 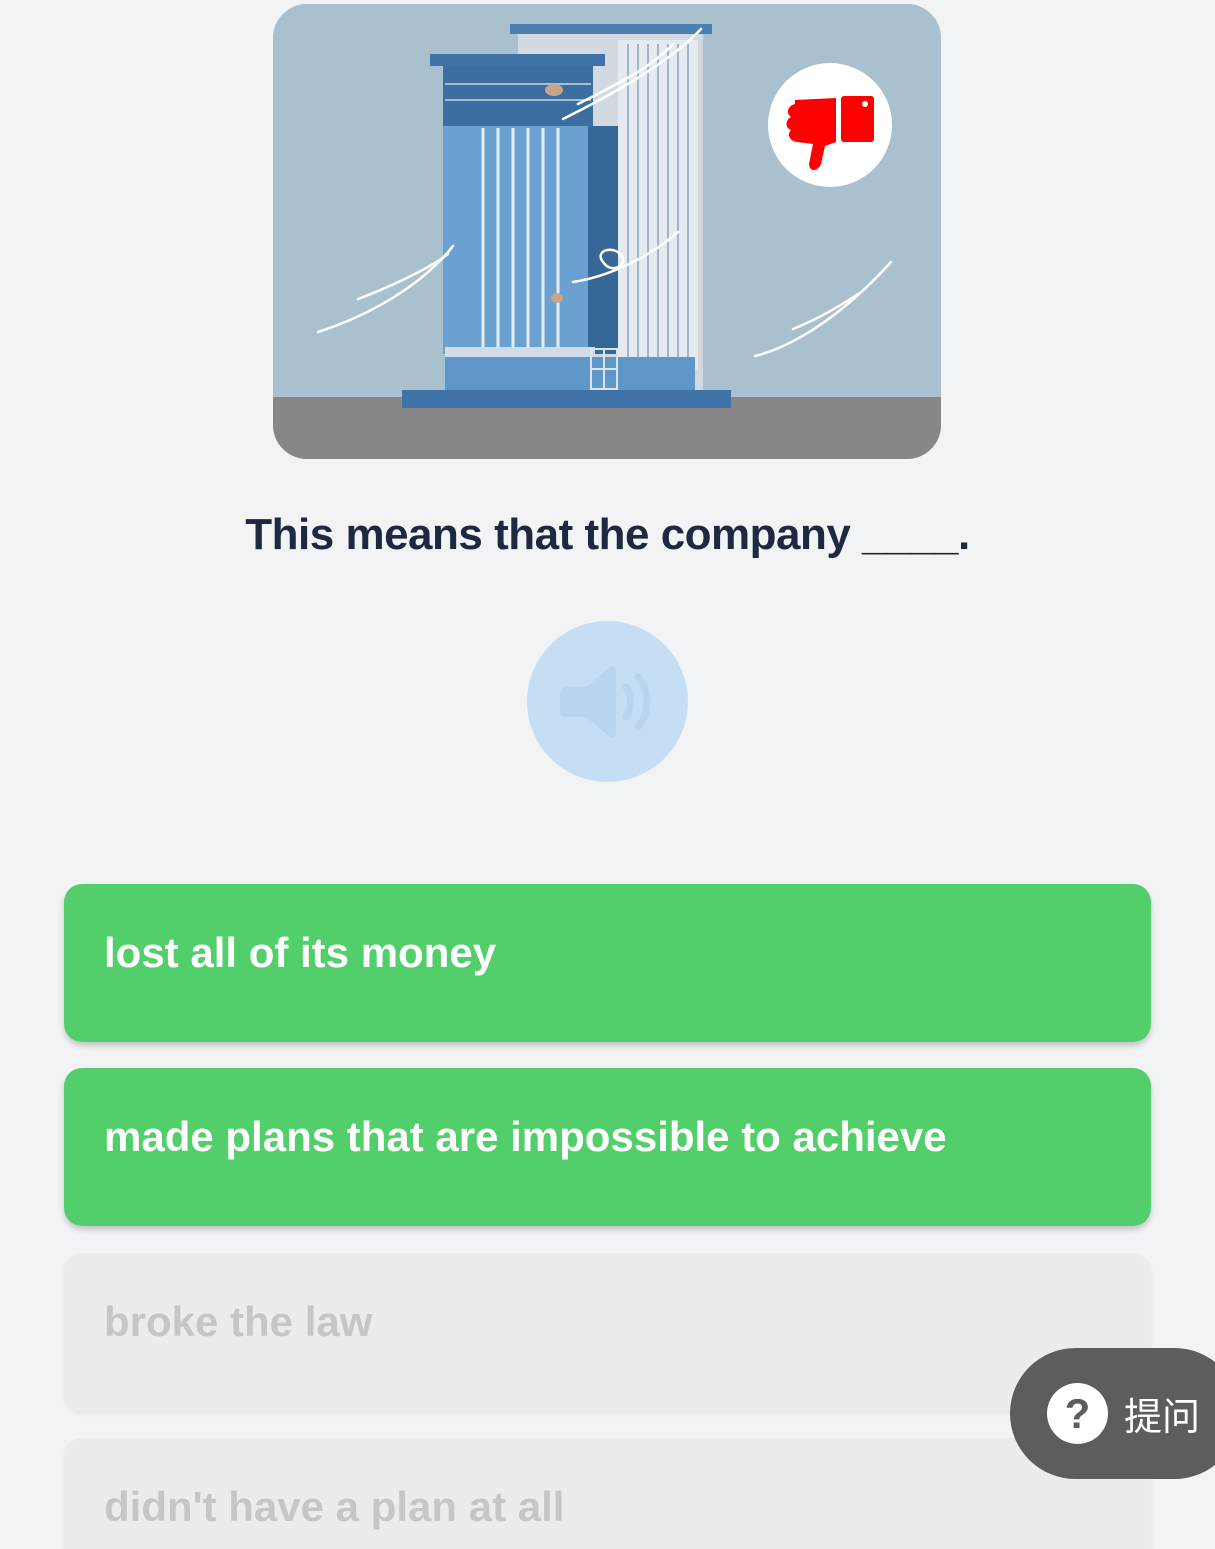 What do you see at coordinates (607, 963) in the screenshot?
I see `answer-option-1: lost all of its money` at bounding box center [607, 963].